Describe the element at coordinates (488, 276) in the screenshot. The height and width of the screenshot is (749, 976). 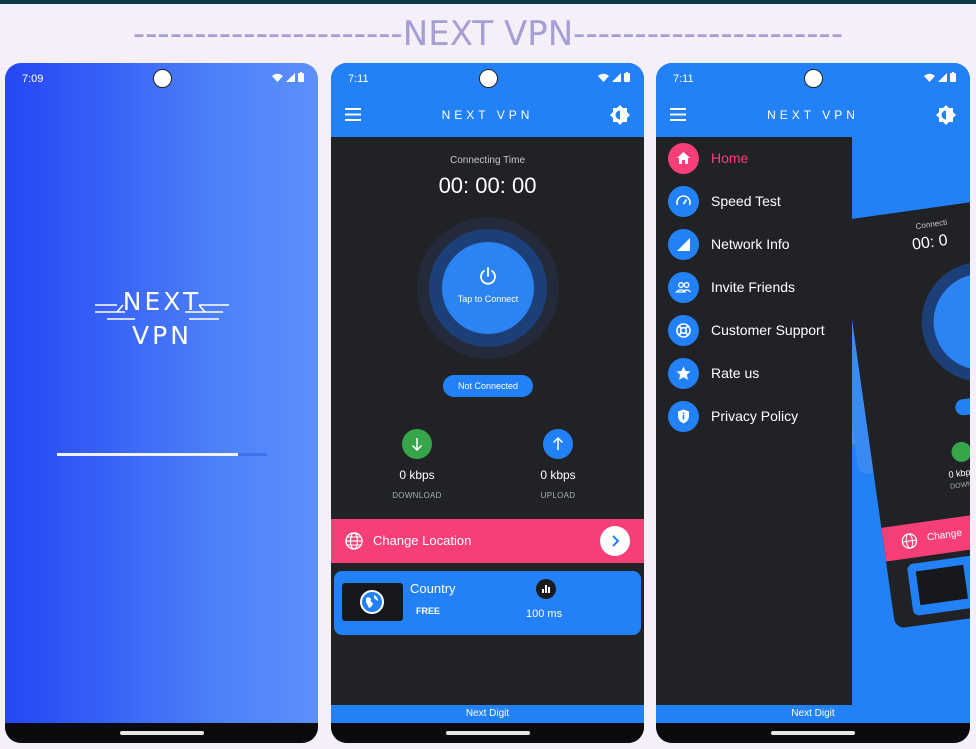
I see `power-icon` at that location.